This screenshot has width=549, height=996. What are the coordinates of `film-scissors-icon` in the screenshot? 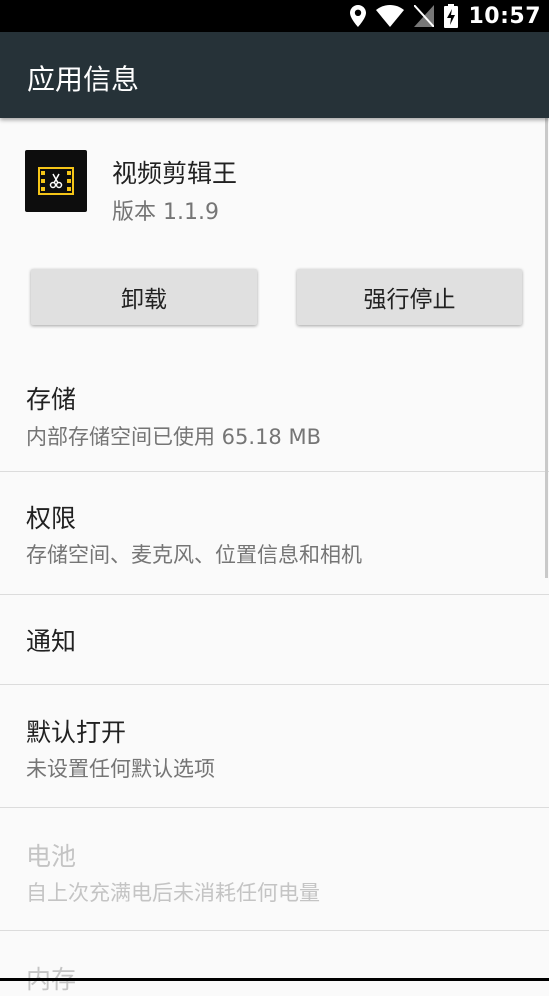 It's located at (56, 181).